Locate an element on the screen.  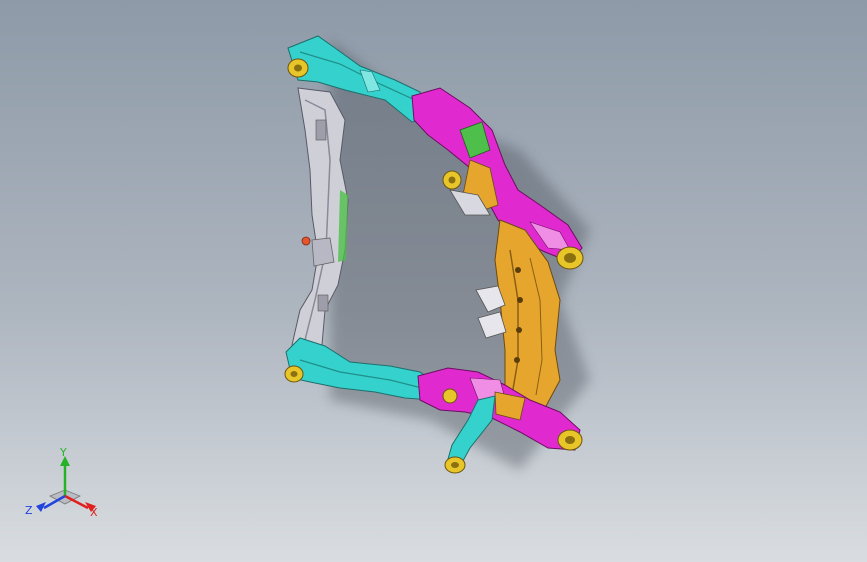
triad-x-label: X is located at coordinates (94, 512).